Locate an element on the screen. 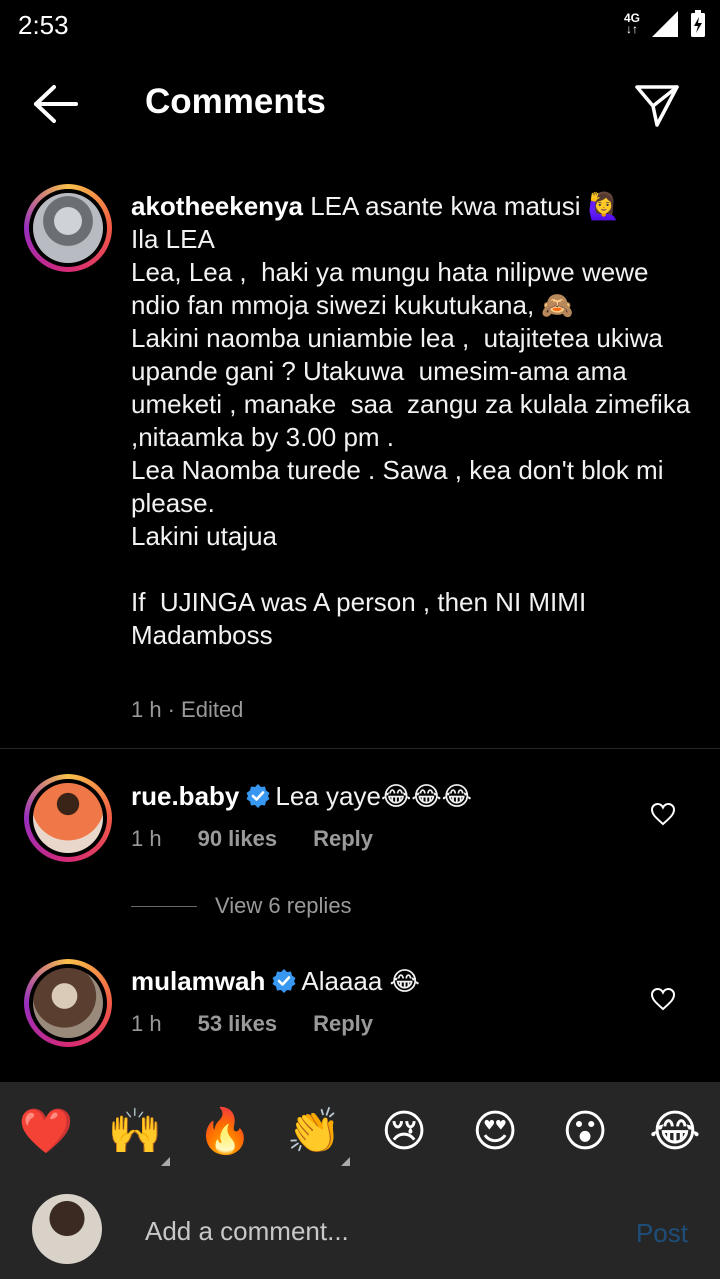  comment-body: rue.baby Lea yaye😂😂😂 is located at coordinates (301, 796).